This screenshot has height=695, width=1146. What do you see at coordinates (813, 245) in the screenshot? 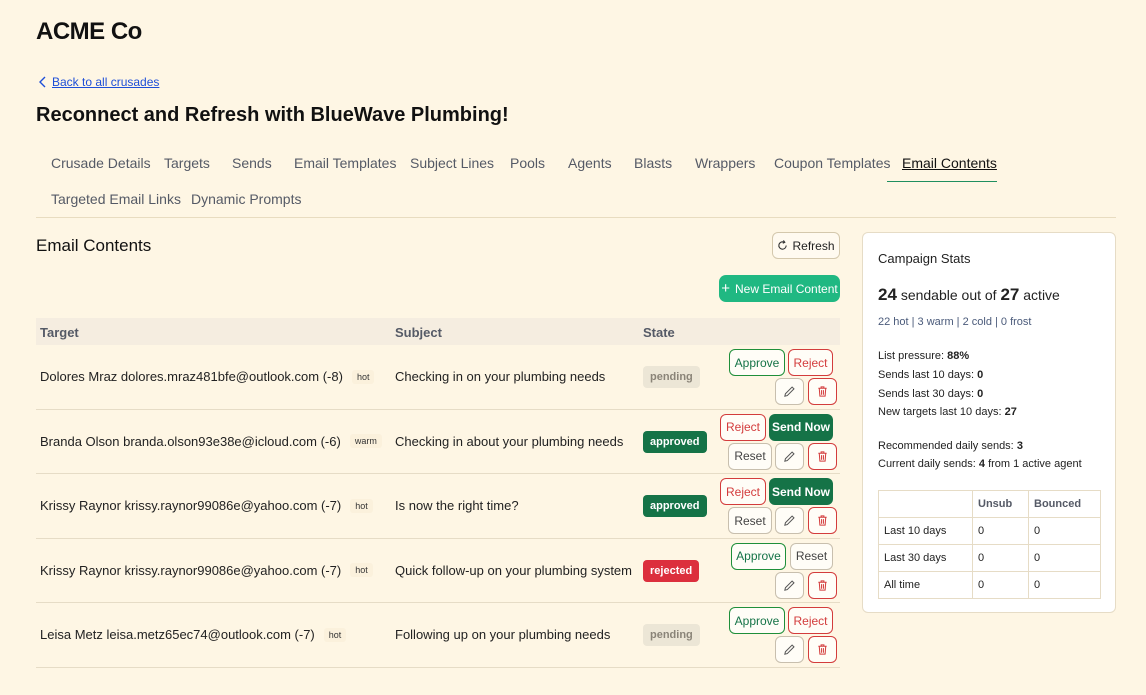
I see `refresh-label: Refresh` at bounding box center [813, 245].